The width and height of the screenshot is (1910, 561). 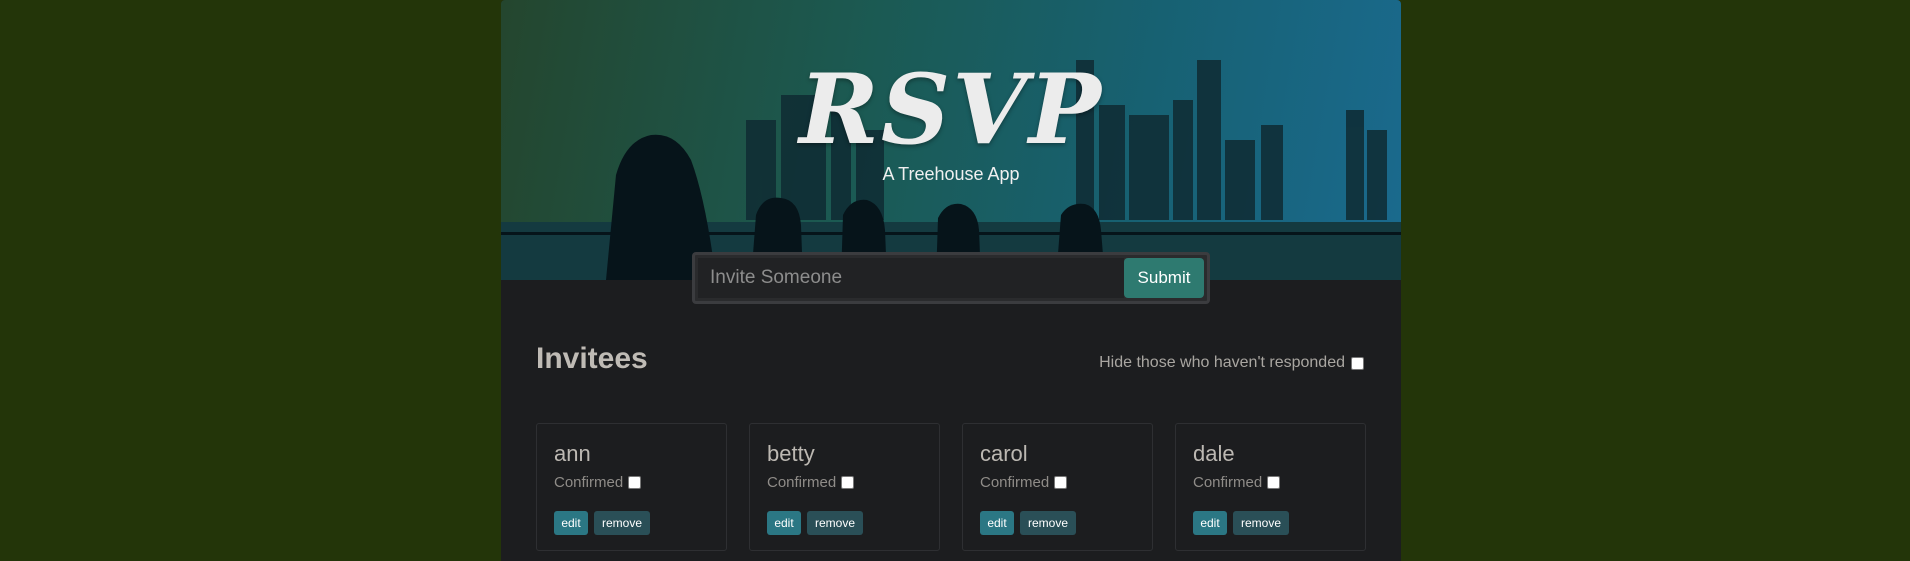 I want to click on invite-form: Submit, so click(x=951, y=278).